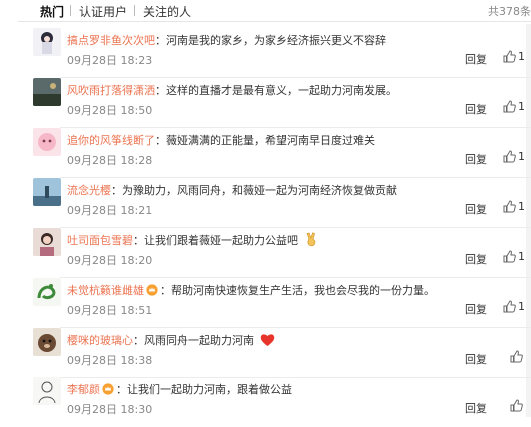  What do you see at coordinates (209, 389) in the screenshot?
I see `comment-text: 让我们一起助力河南，跟着做公益` at bounding box center [209, 389].